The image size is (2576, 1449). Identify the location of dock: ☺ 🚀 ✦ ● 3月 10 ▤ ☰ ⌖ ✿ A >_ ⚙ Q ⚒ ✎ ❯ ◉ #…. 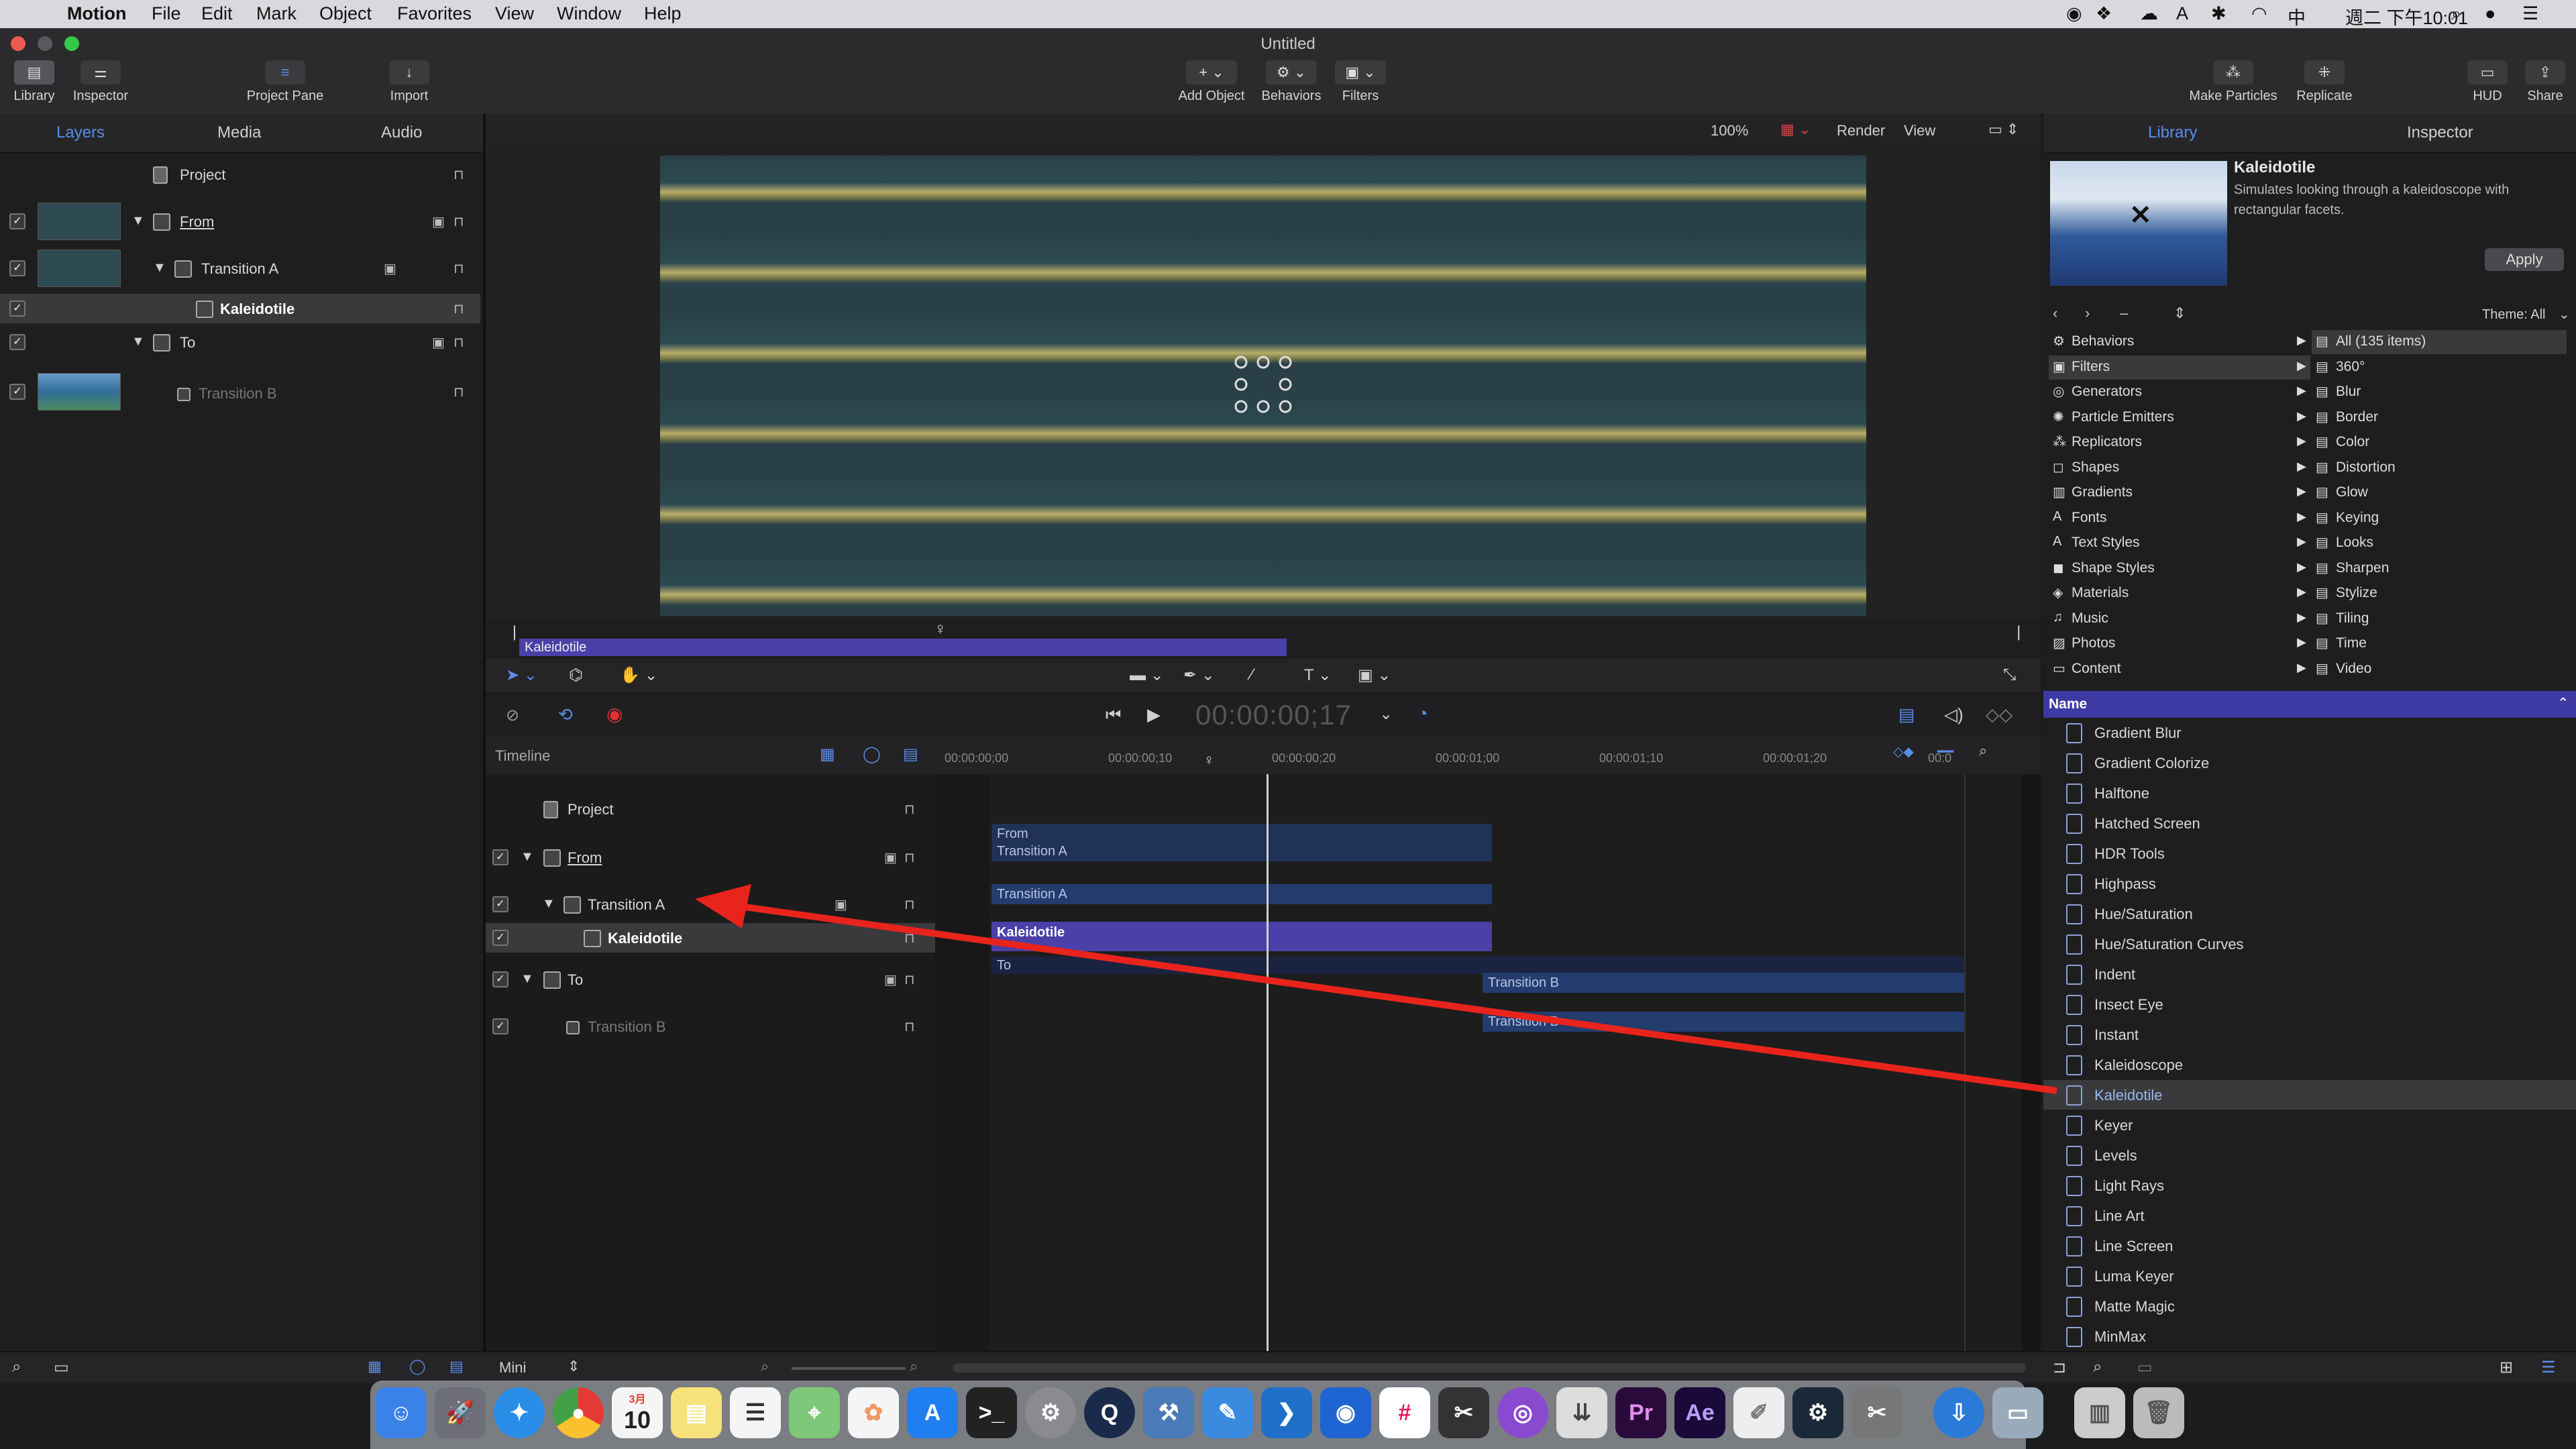
(1277, 1415).